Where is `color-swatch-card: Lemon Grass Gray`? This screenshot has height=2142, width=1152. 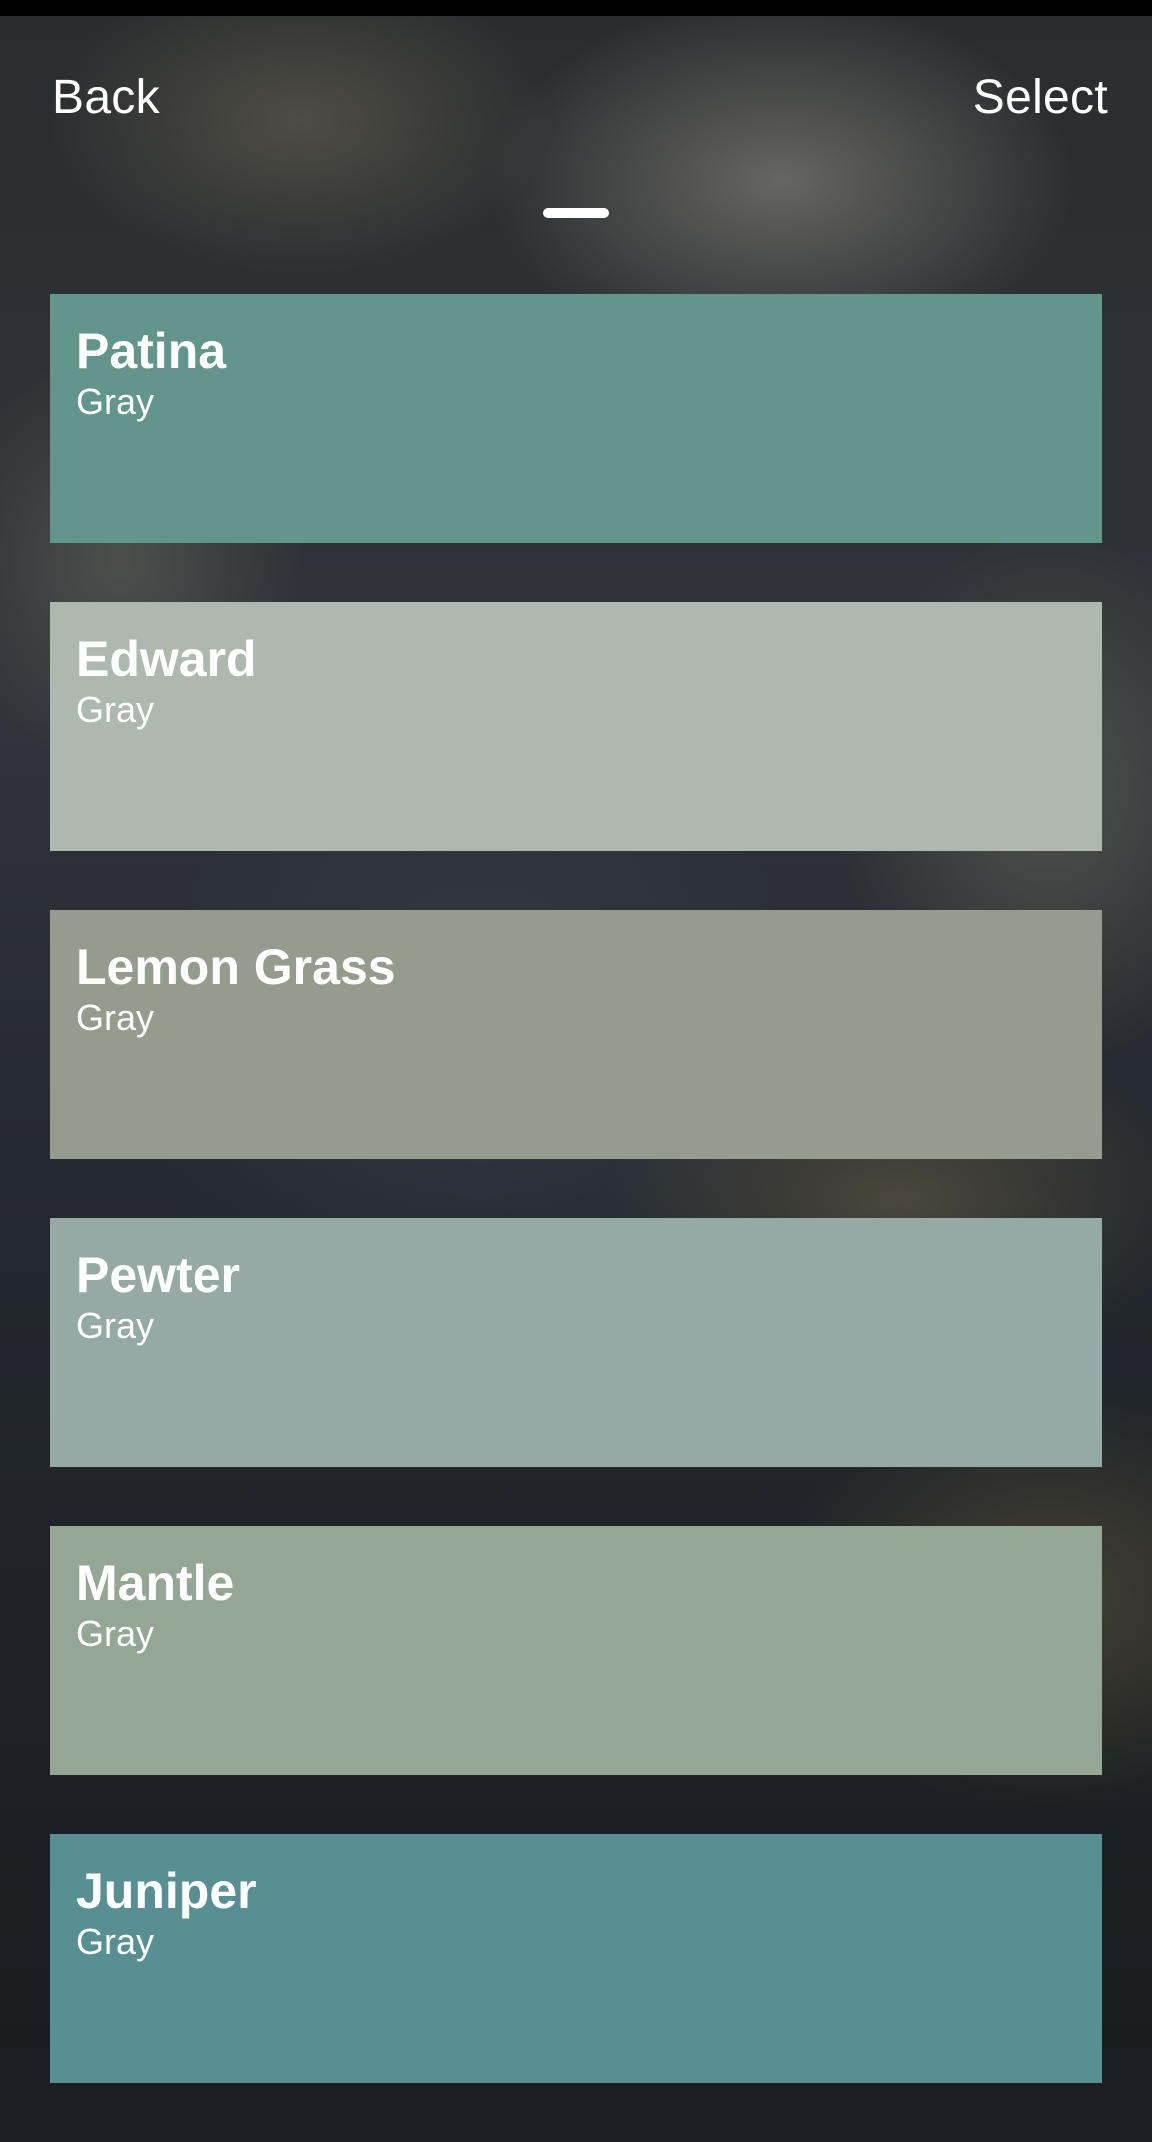
color-swatch-card: Lemon Grass Gray is located at coordinates (576, 1034).